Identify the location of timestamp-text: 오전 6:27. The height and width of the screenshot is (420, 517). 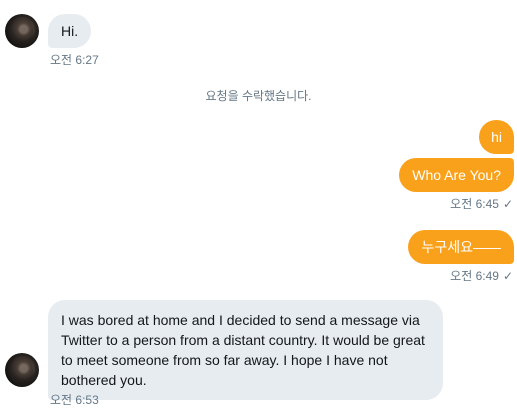
(74, 60).